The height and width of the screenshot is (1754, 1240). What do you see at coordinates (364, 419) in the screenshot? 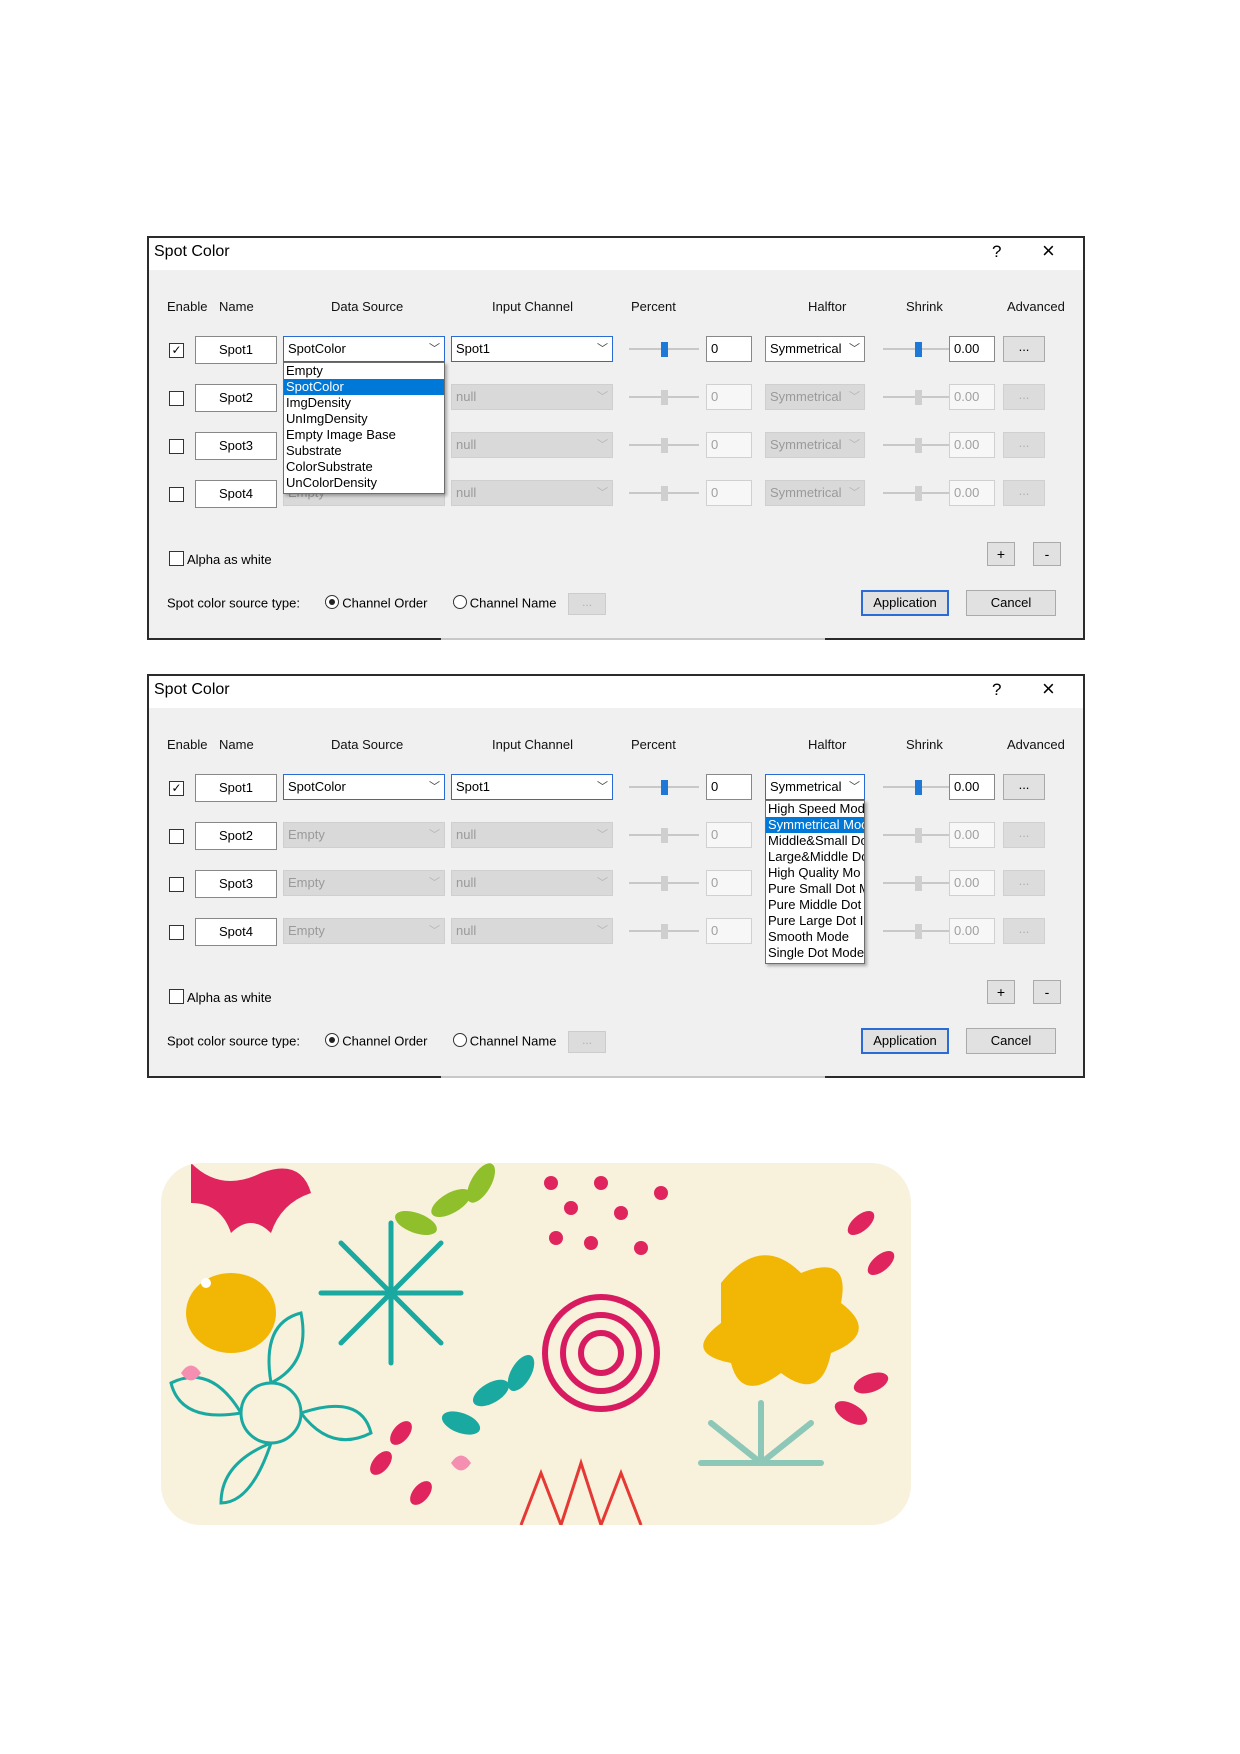
I see `dropdown-option: UnImgDensity` at bounding box center [364, 419].